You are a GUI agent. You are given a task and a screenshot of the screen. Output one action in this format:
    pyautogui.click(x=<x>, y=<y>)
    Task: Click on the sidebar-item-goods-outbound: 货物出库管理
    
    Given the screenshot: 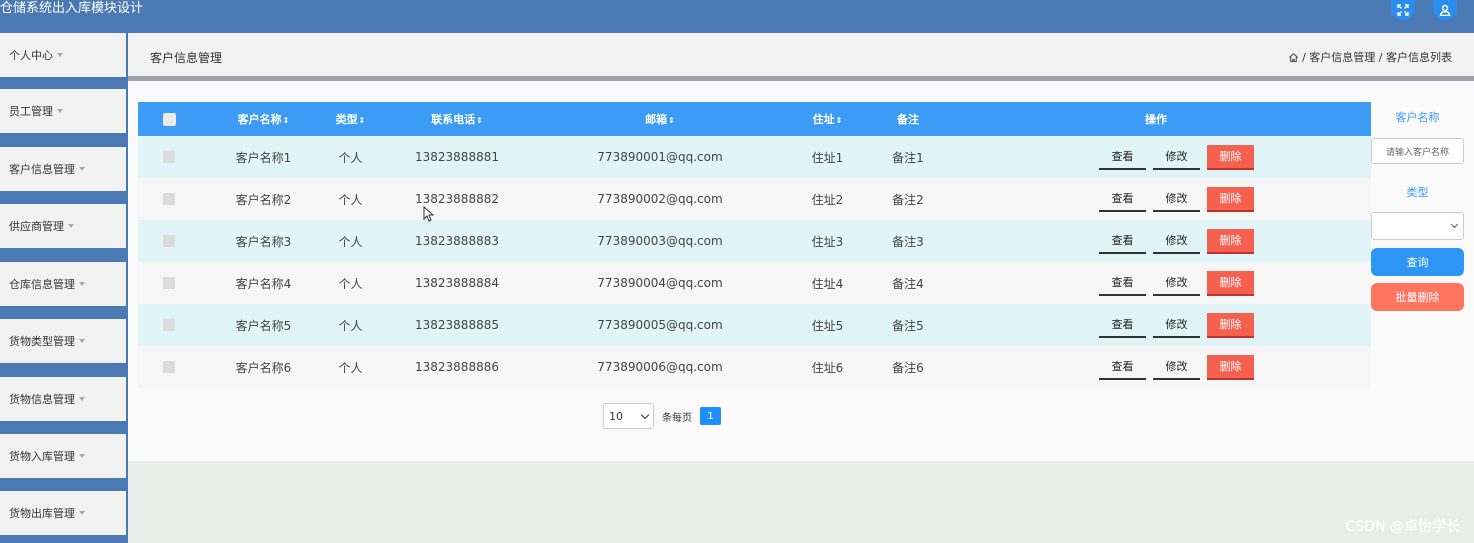 What is the action you would take?
    pyautogui.click(x=63, y=513)
    